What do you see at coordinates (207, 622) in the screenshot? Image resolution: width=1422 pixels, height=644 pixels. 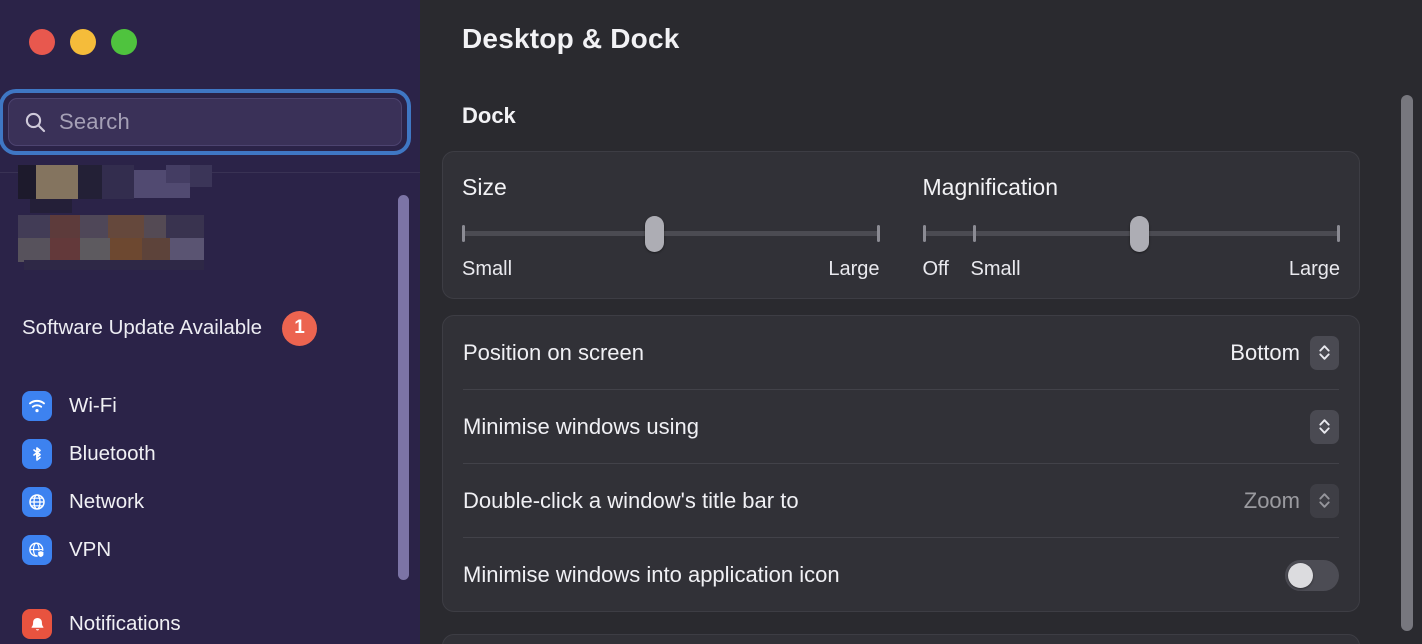 I see `sidebar-item-notifications: Notifications` at bounding box center [207, 622].